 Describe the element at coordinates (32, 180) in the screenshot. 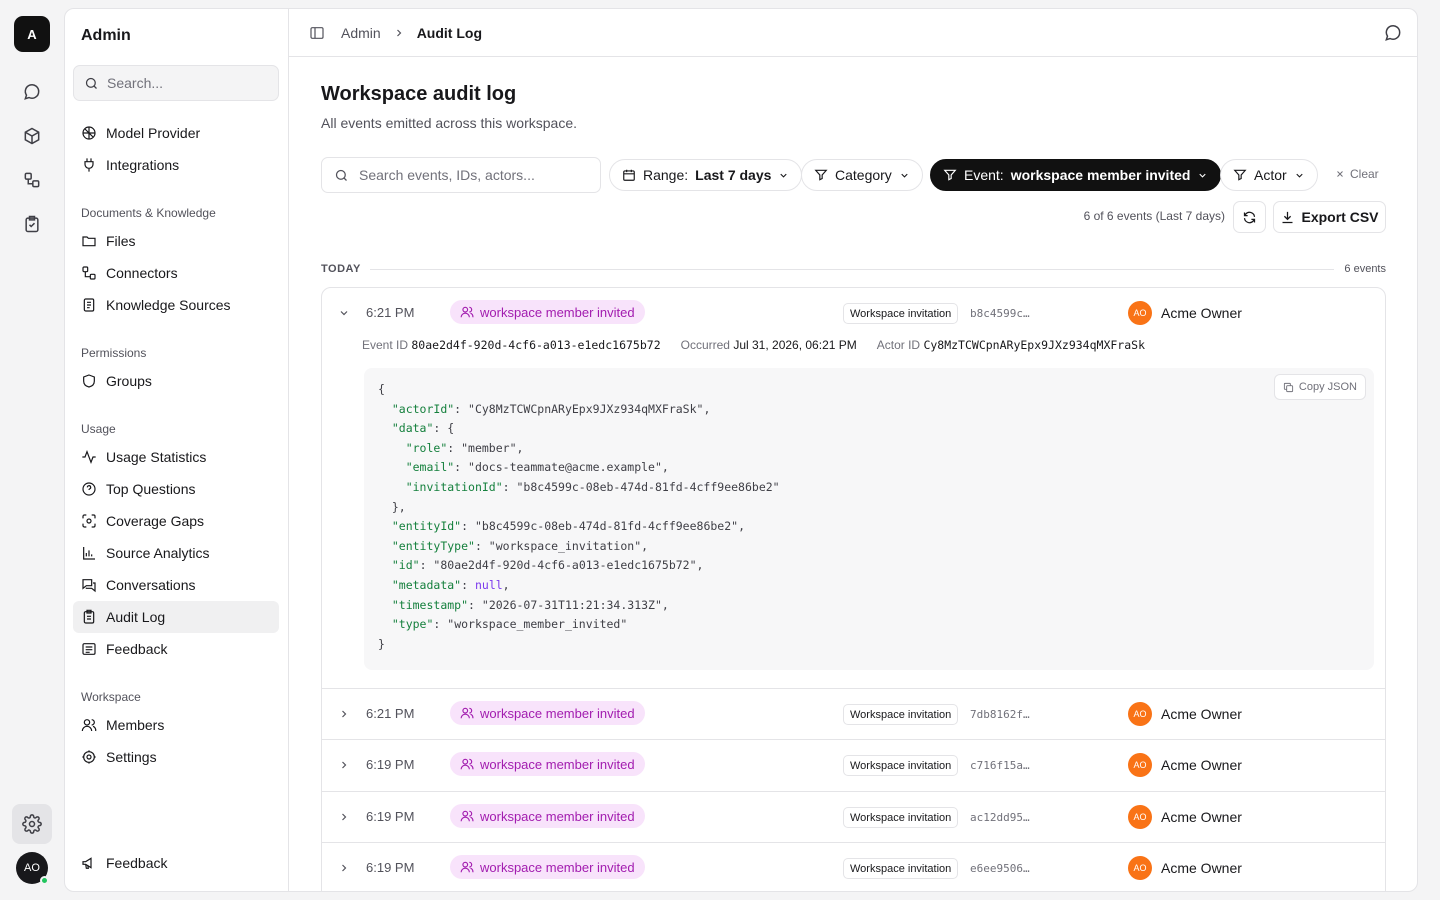

I see `workflow-icon` at that location.